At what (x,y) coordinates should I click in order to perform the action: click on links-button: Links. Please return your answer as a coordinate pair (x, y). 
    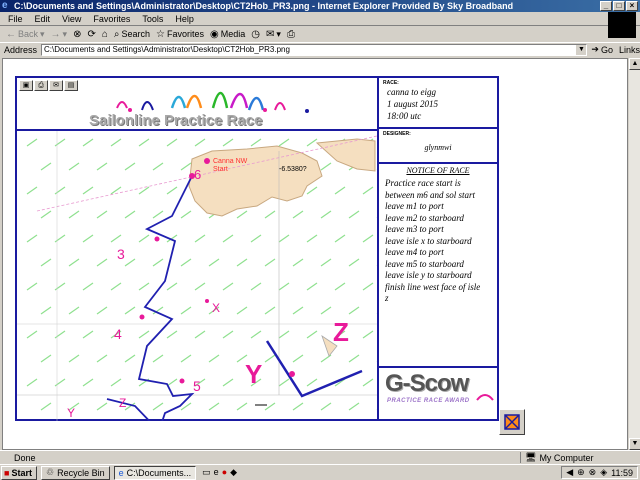
    Looking at the image, I should click on (629, 50).